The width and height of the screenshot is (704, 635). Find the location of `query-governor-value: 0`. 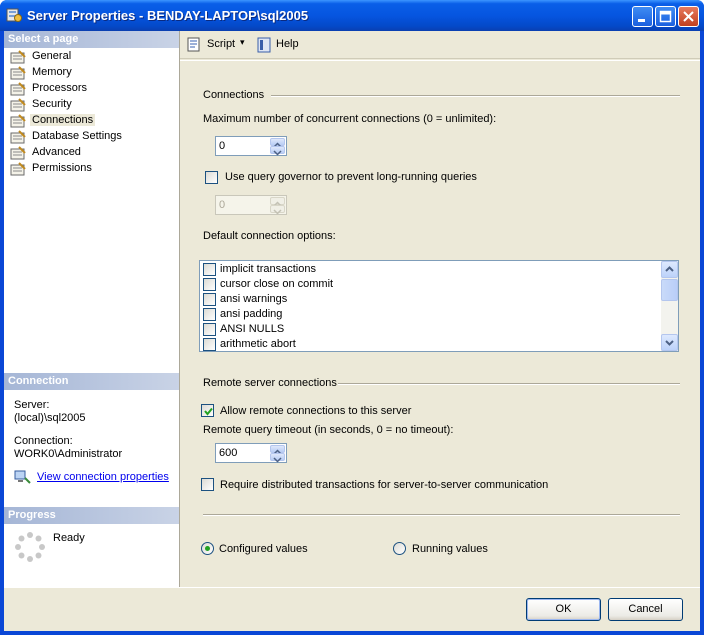

query-governor-value: 0 is located at coordinates (222, 205).